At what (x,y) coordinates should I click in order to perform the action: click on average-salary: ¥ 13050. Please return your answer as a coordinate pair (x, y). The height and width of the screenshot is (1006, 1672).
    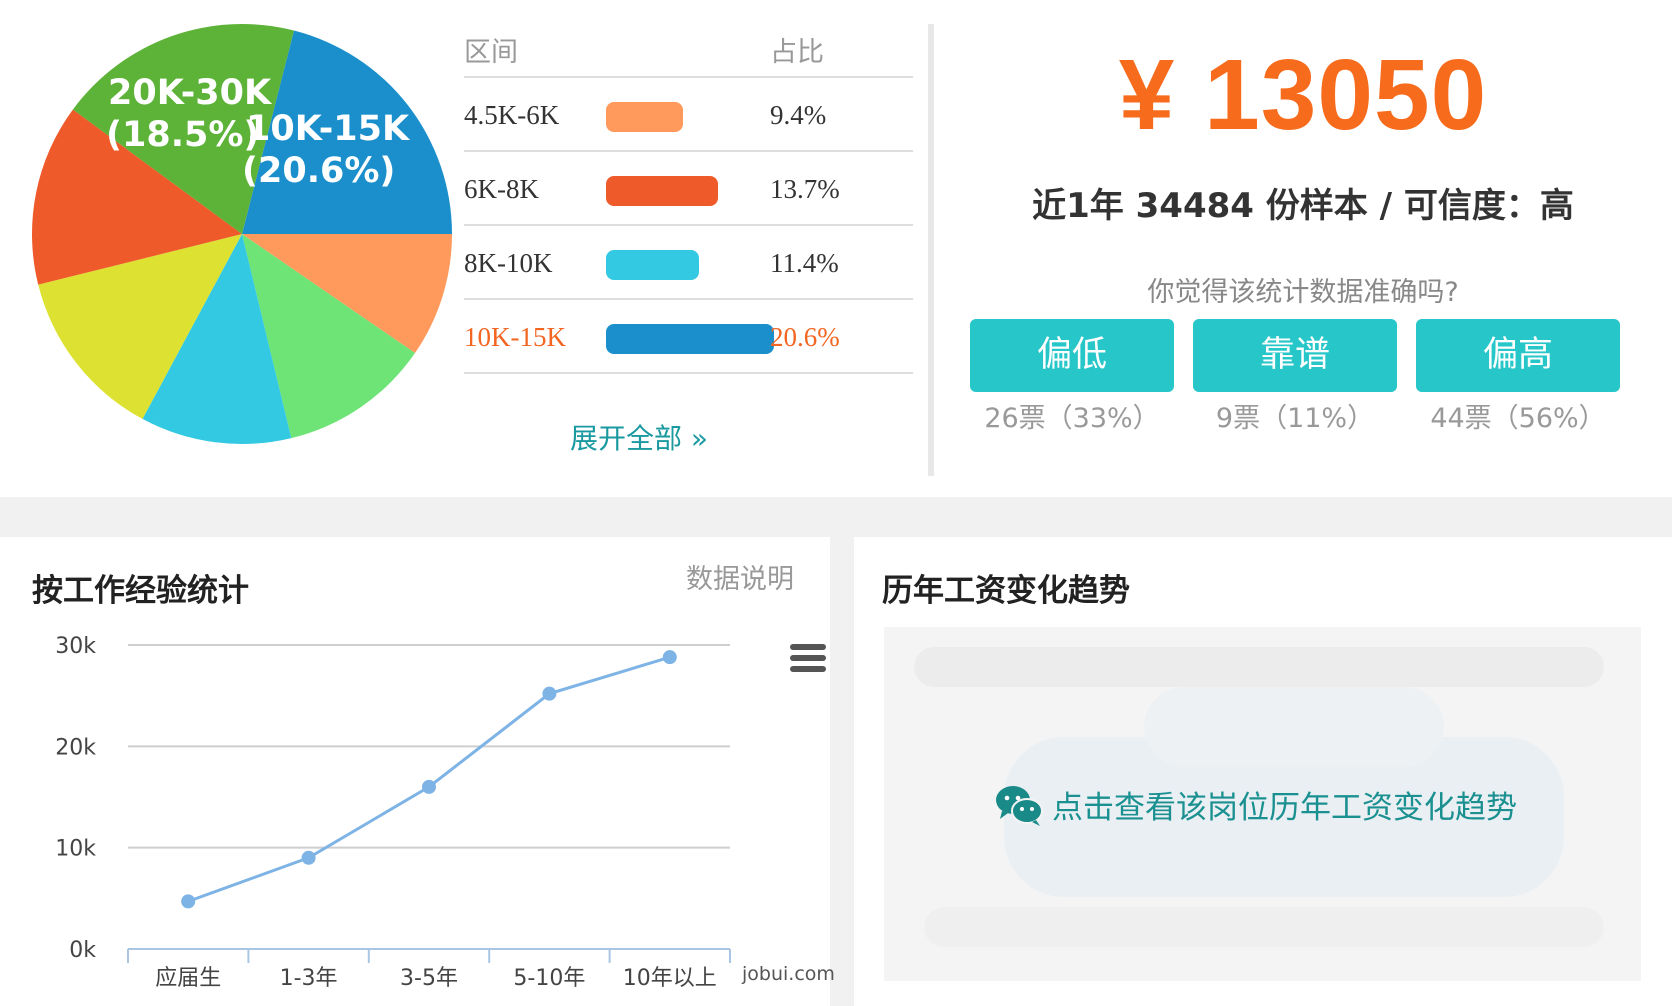
    Looking at the image, I should click on (1303, 95).